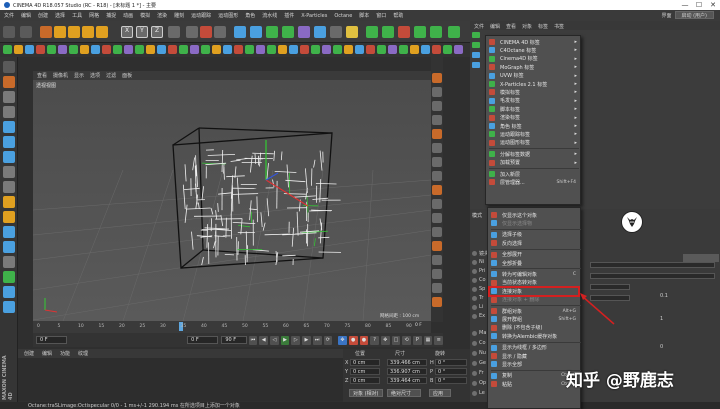  Describe the element at coordinates (385, 340) in the screenshot. I see `position-key-icon: ✥` at that location.